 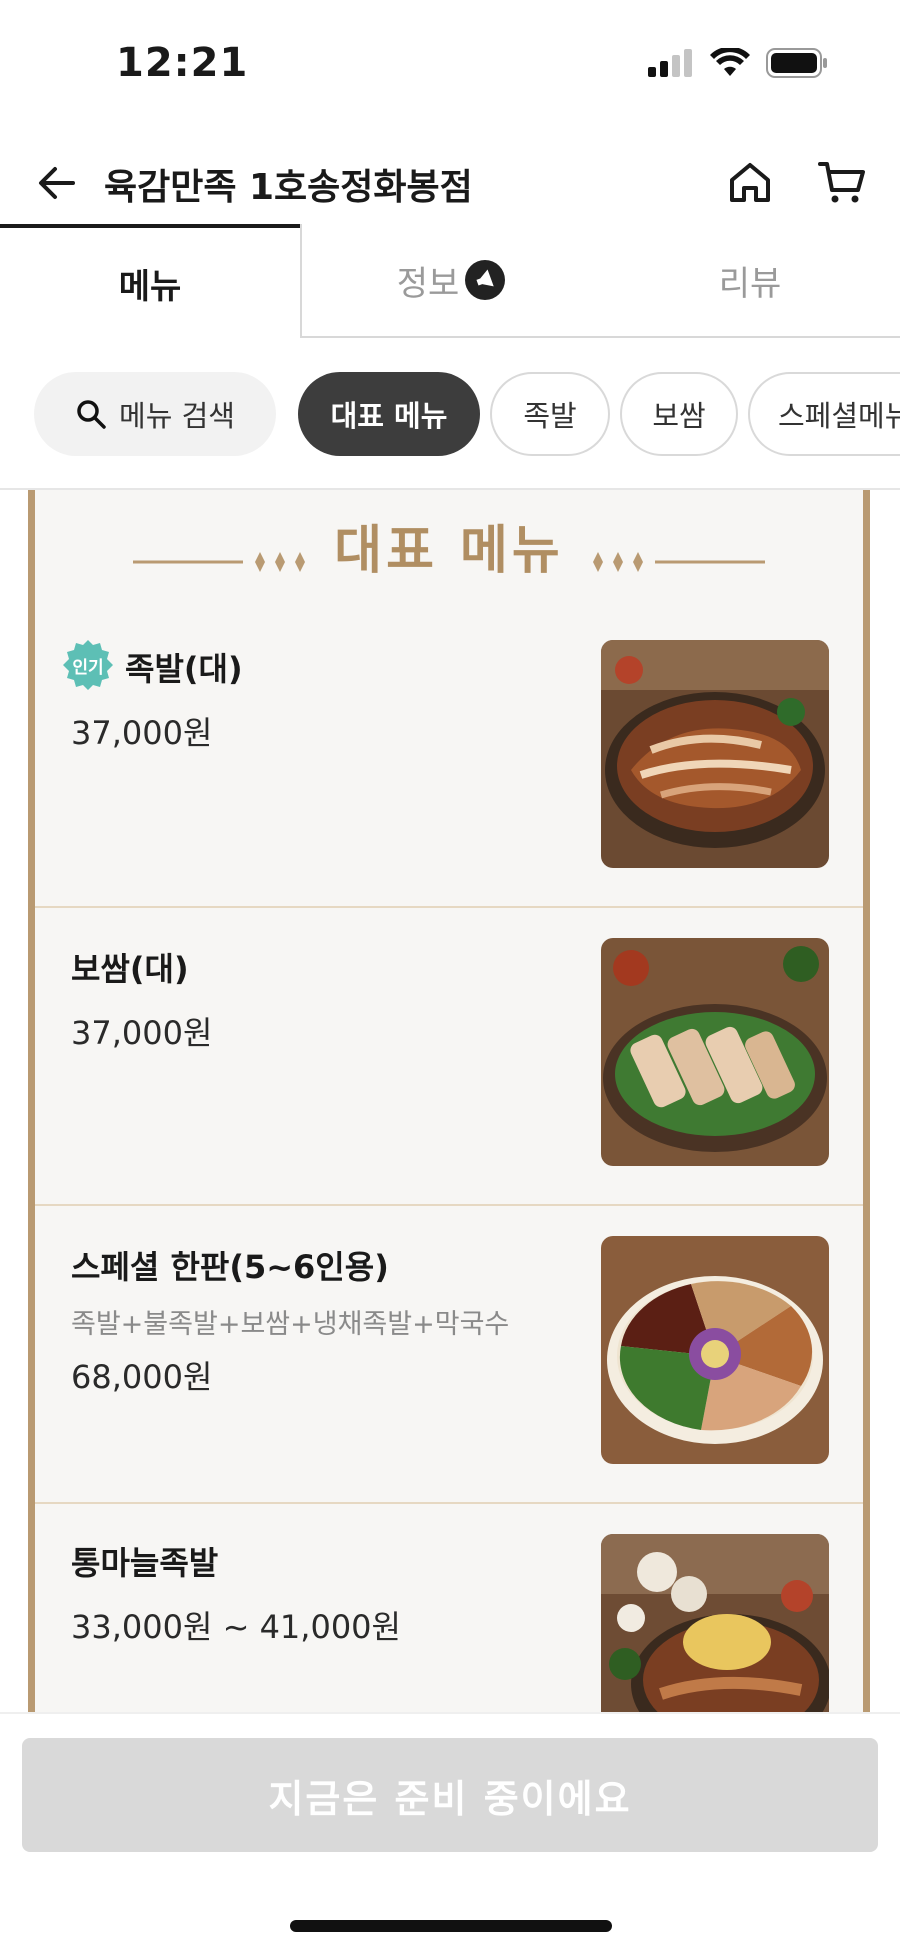 I want to click on jokbal-photo, so click(x=715, y=754).